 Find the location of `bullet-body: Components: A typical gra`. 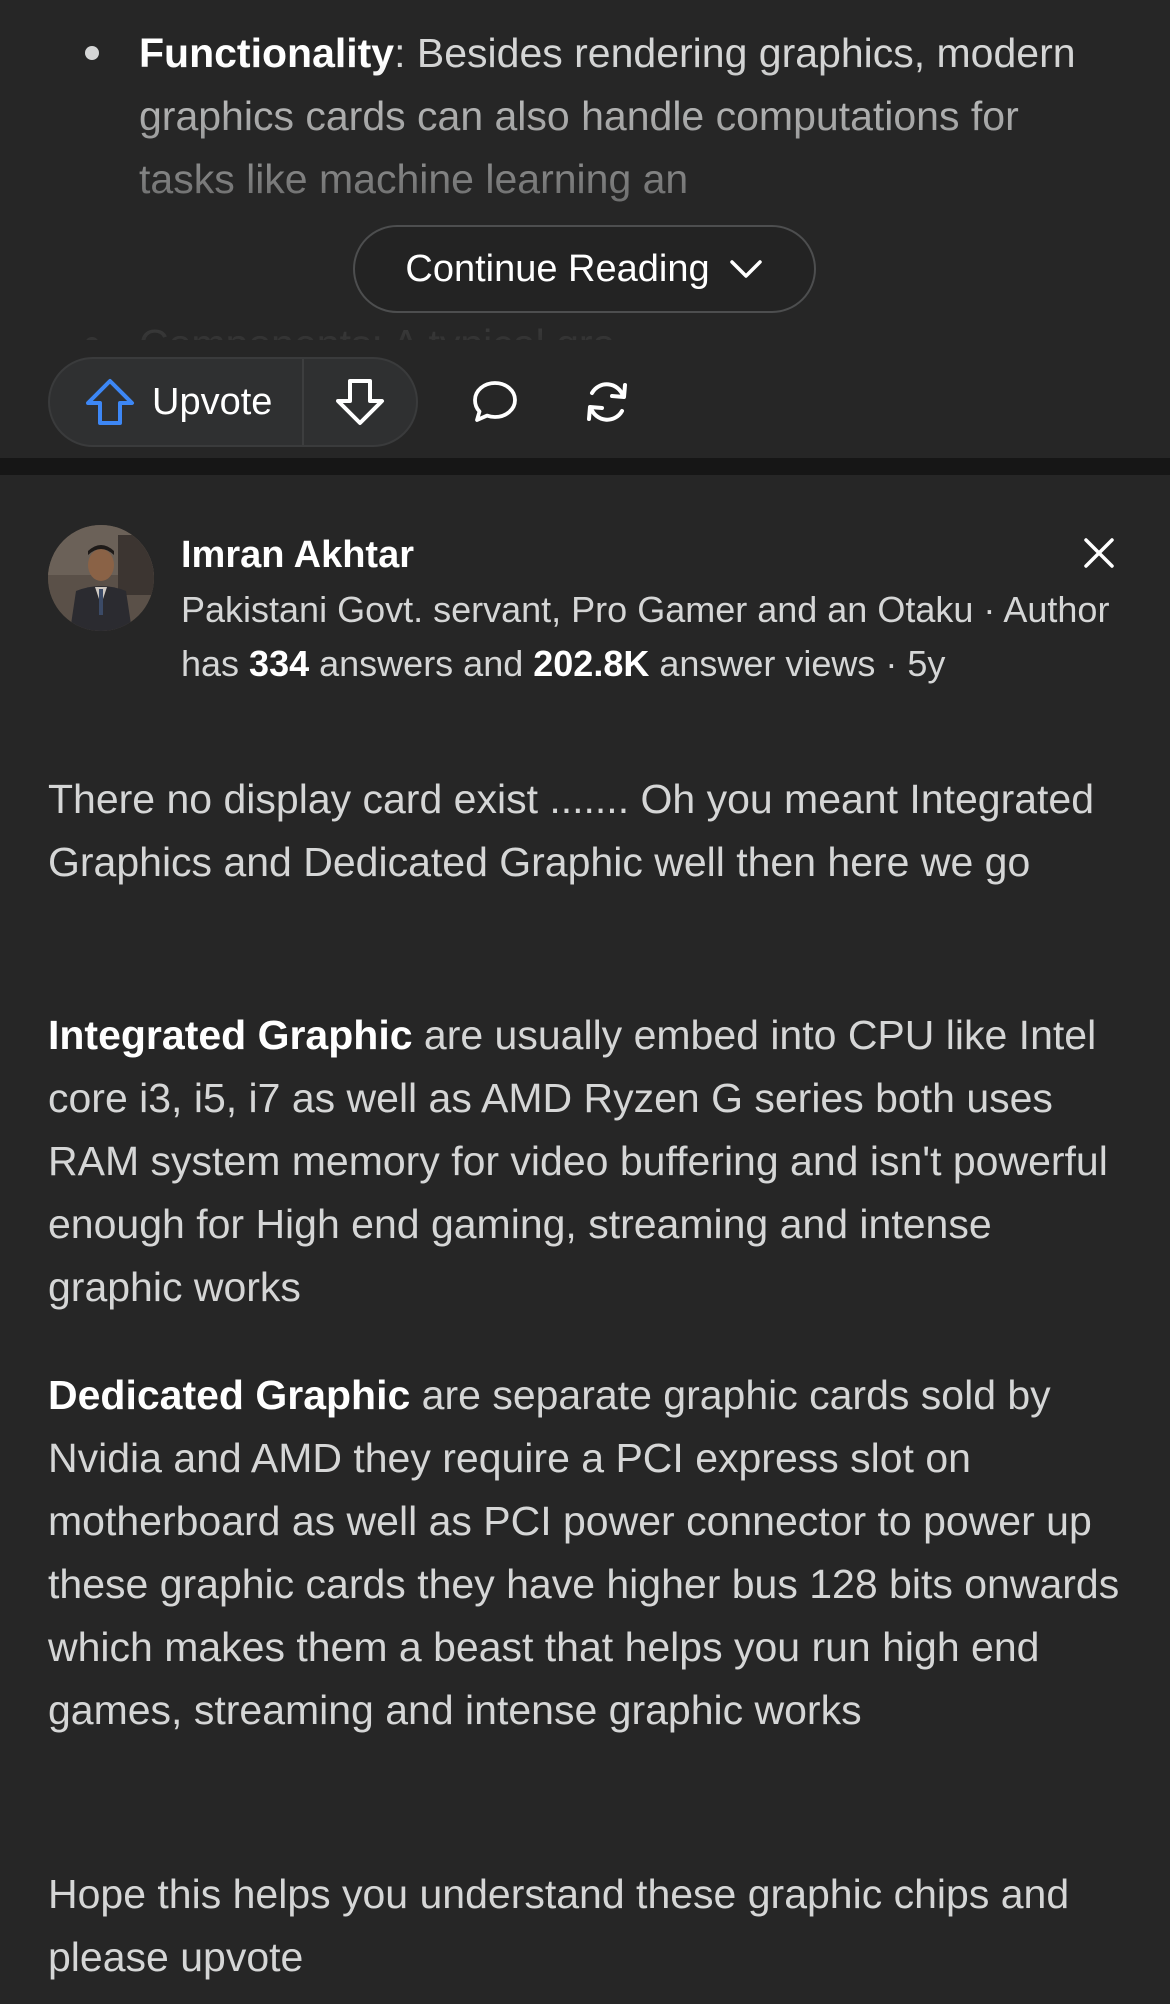

bullet-body: Components: A typical gra is located at coordinates (377, 330).